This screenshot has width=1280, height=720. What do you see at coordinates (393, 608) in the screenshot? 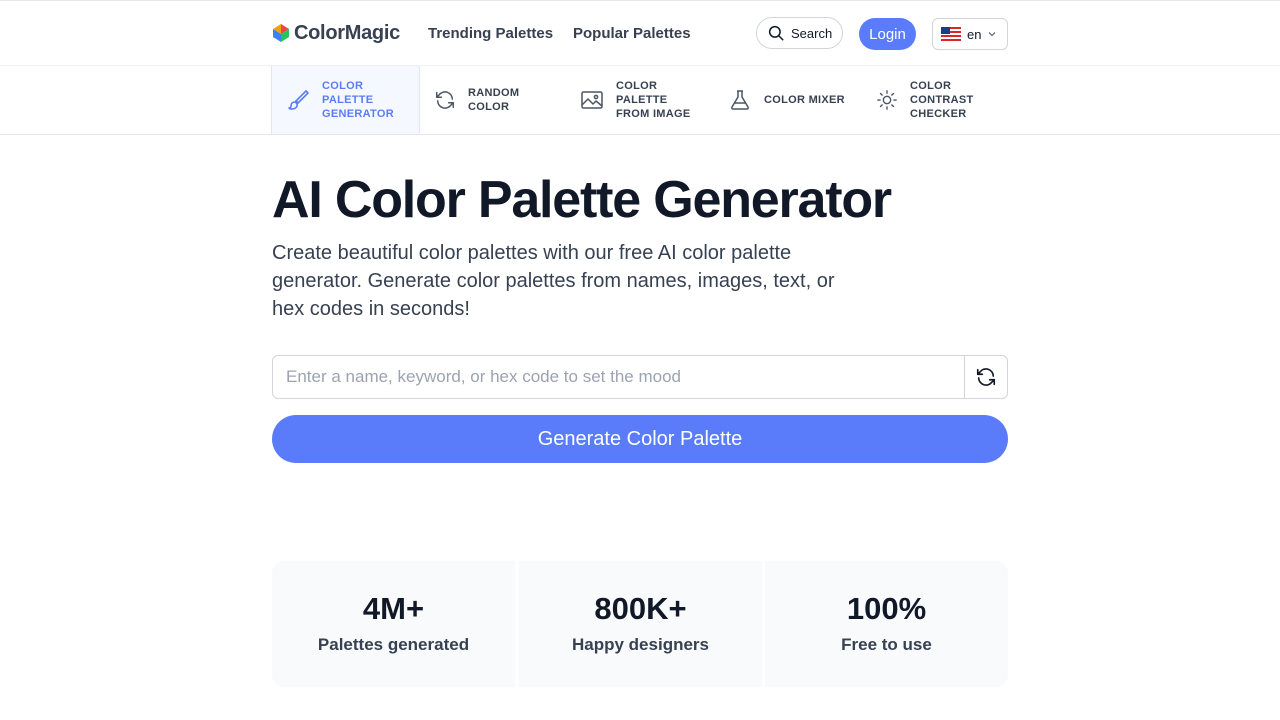
I see `stat-value: 4M+` at bounding box center [393, 608].